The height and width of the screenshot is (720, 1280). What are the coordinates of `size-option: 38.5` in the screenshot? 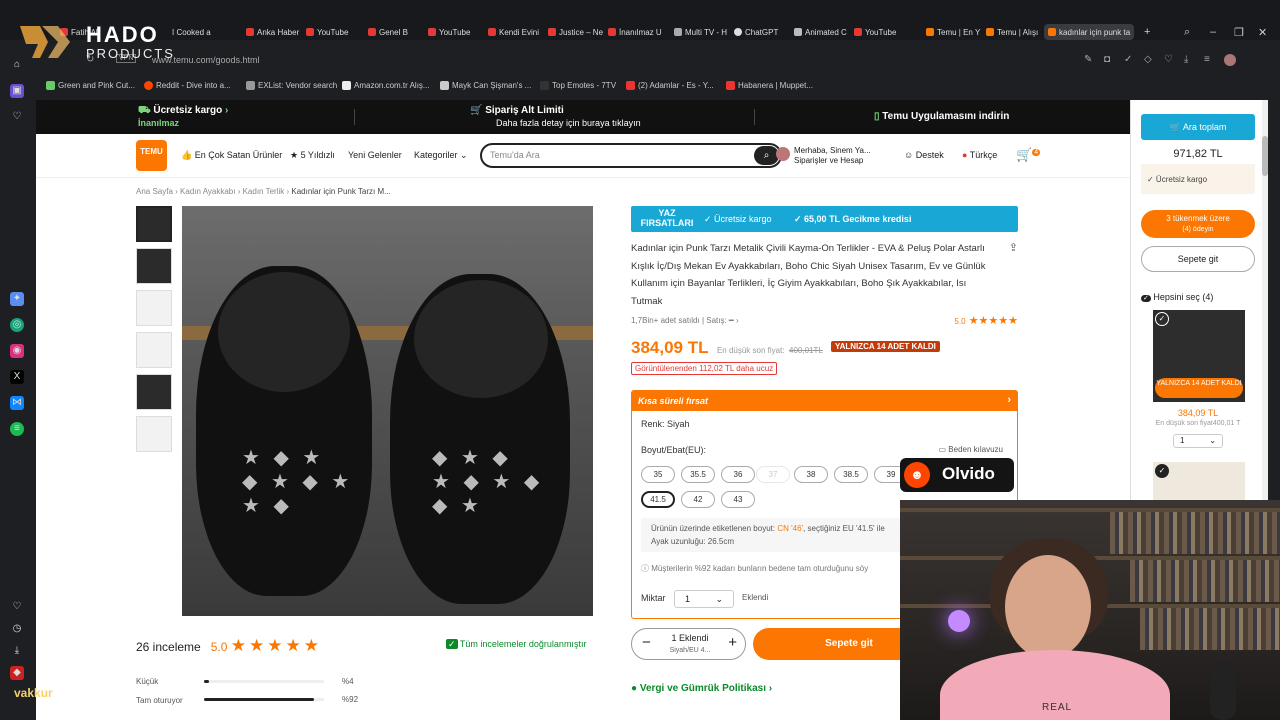 It's located at (851, 474).